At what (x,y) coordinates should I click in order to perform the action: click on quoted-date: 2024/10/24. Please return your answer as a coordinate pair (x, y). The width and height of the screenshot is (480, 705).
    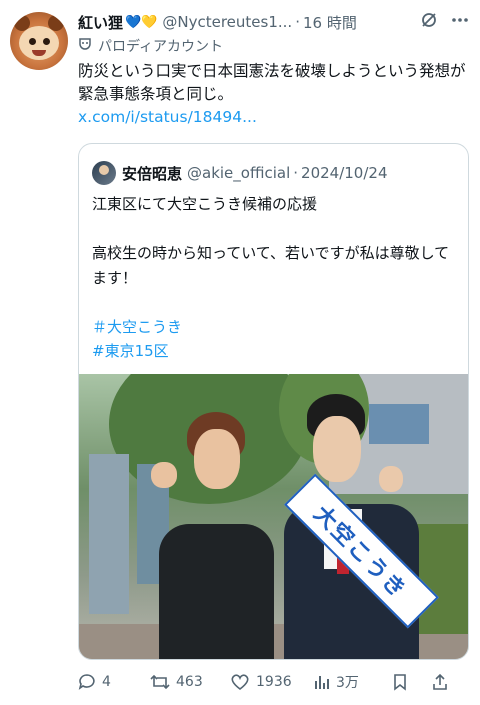
    Looking at the image, I should click on (344, 173).